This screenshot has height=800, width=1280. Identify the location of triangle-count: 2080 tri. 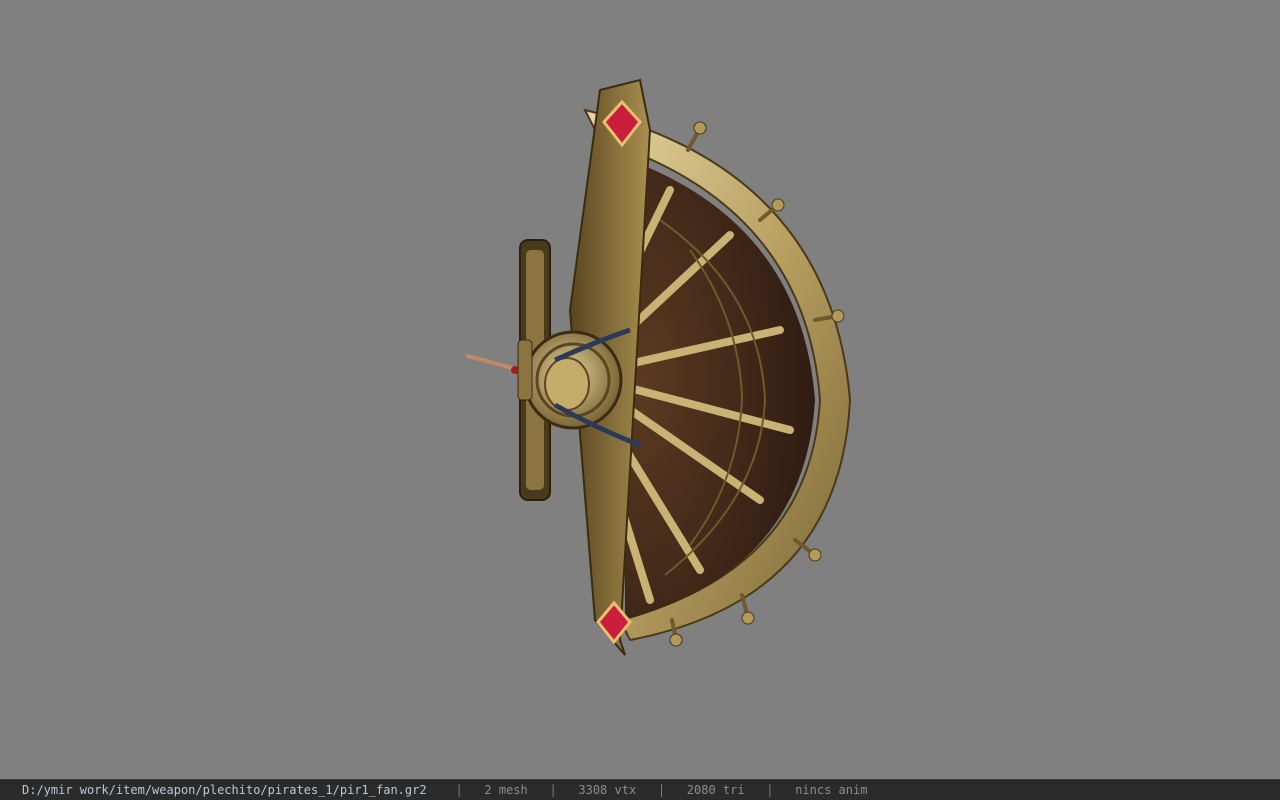
(715, 790).